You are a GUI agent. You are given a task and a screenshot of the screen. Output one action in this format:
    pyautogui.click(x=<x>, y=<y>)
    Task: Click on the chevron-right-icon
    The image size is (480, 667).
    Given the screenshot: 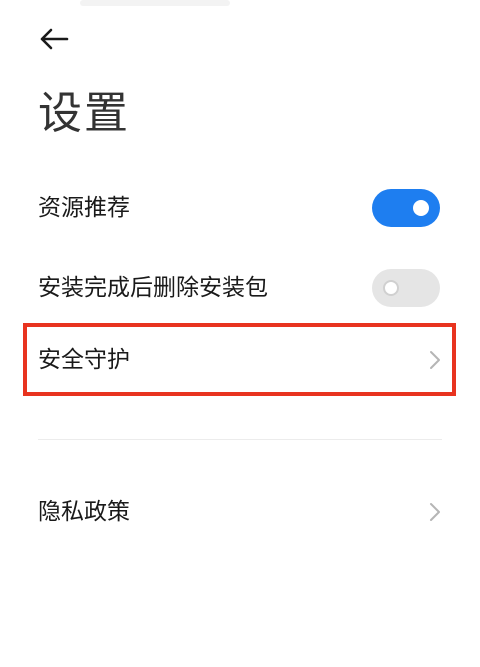 What is the action you would take?
    pyautogui.click(x=435, y=512)
    